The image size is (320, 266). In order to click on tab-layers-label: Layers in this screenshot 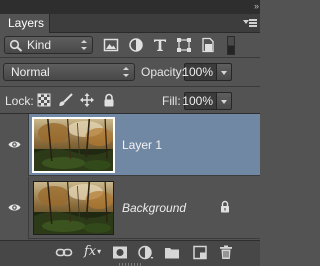, I will do `click(26, 23)`.